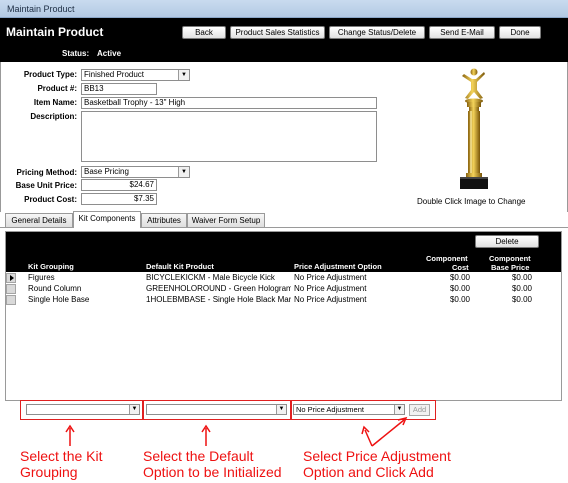  What do you see at coordinates (61, 456) in the screenshot?
I see `note-kit-grouping-line1: Select the Kit` at bounding box center [61, 456].